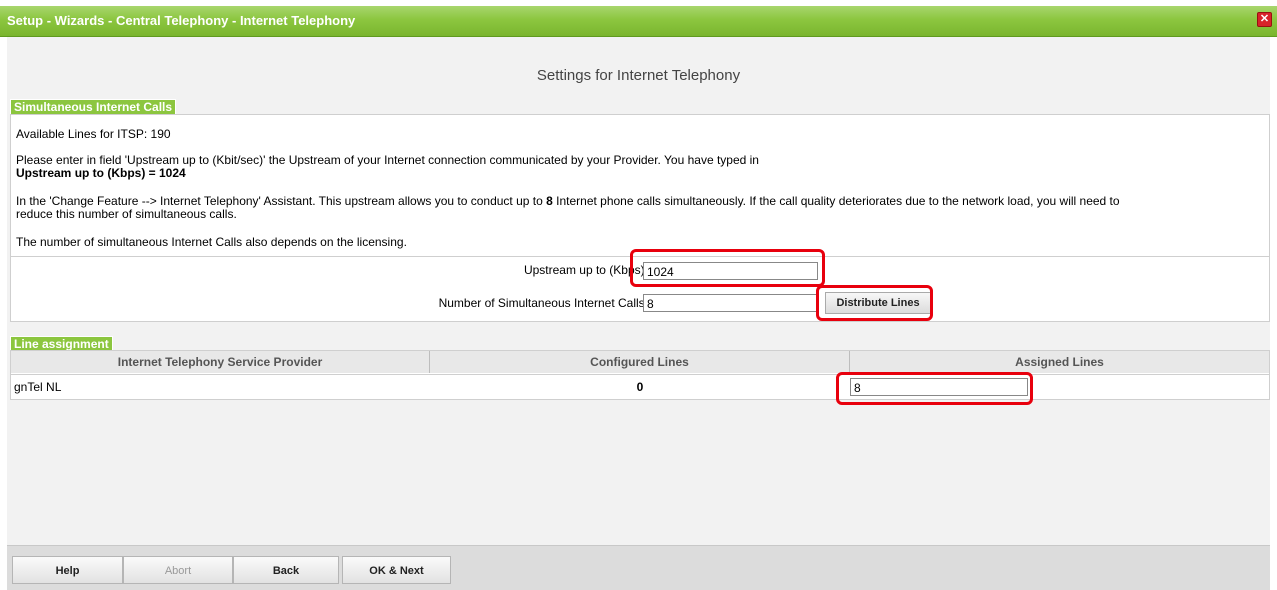  I want to click on highlight-upstream, so click(727, 268).